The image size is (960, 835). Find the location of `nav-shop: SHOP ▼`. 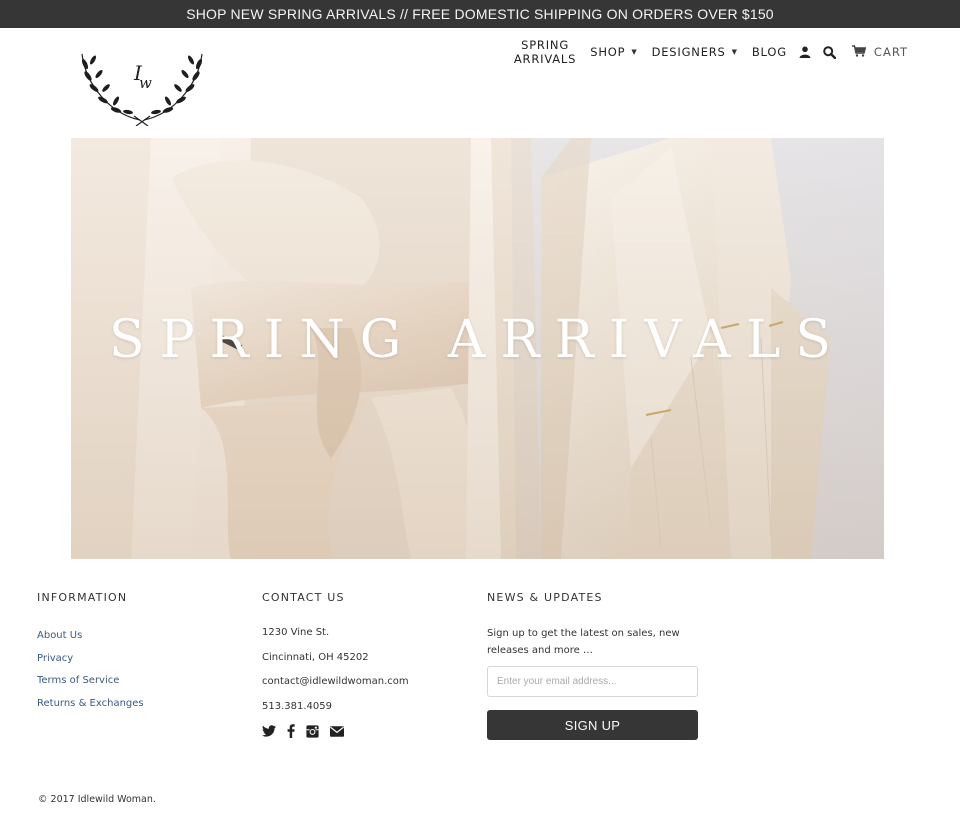

nav-shop: SHOP ▼ is located at coordinates (613, 52).